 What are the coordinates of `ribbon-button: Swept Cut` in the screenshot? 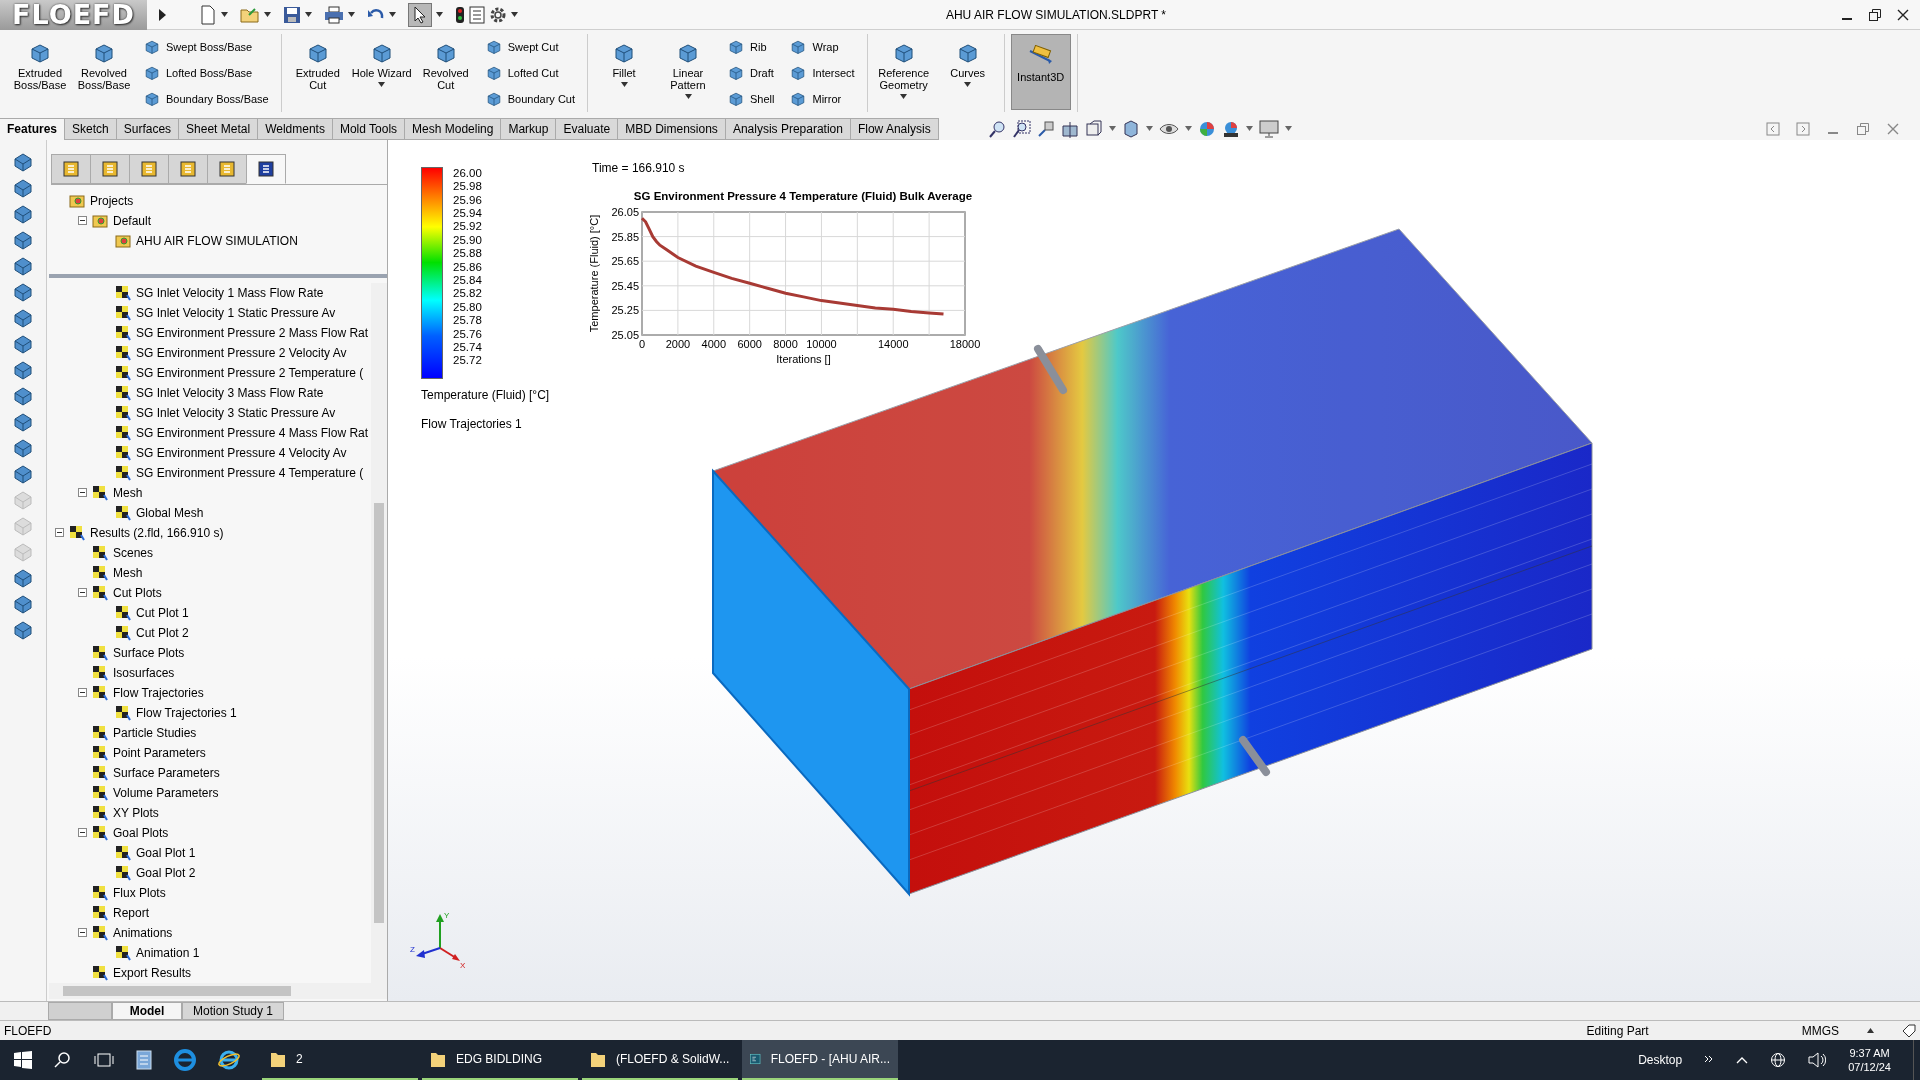 It's located at (530, 47).